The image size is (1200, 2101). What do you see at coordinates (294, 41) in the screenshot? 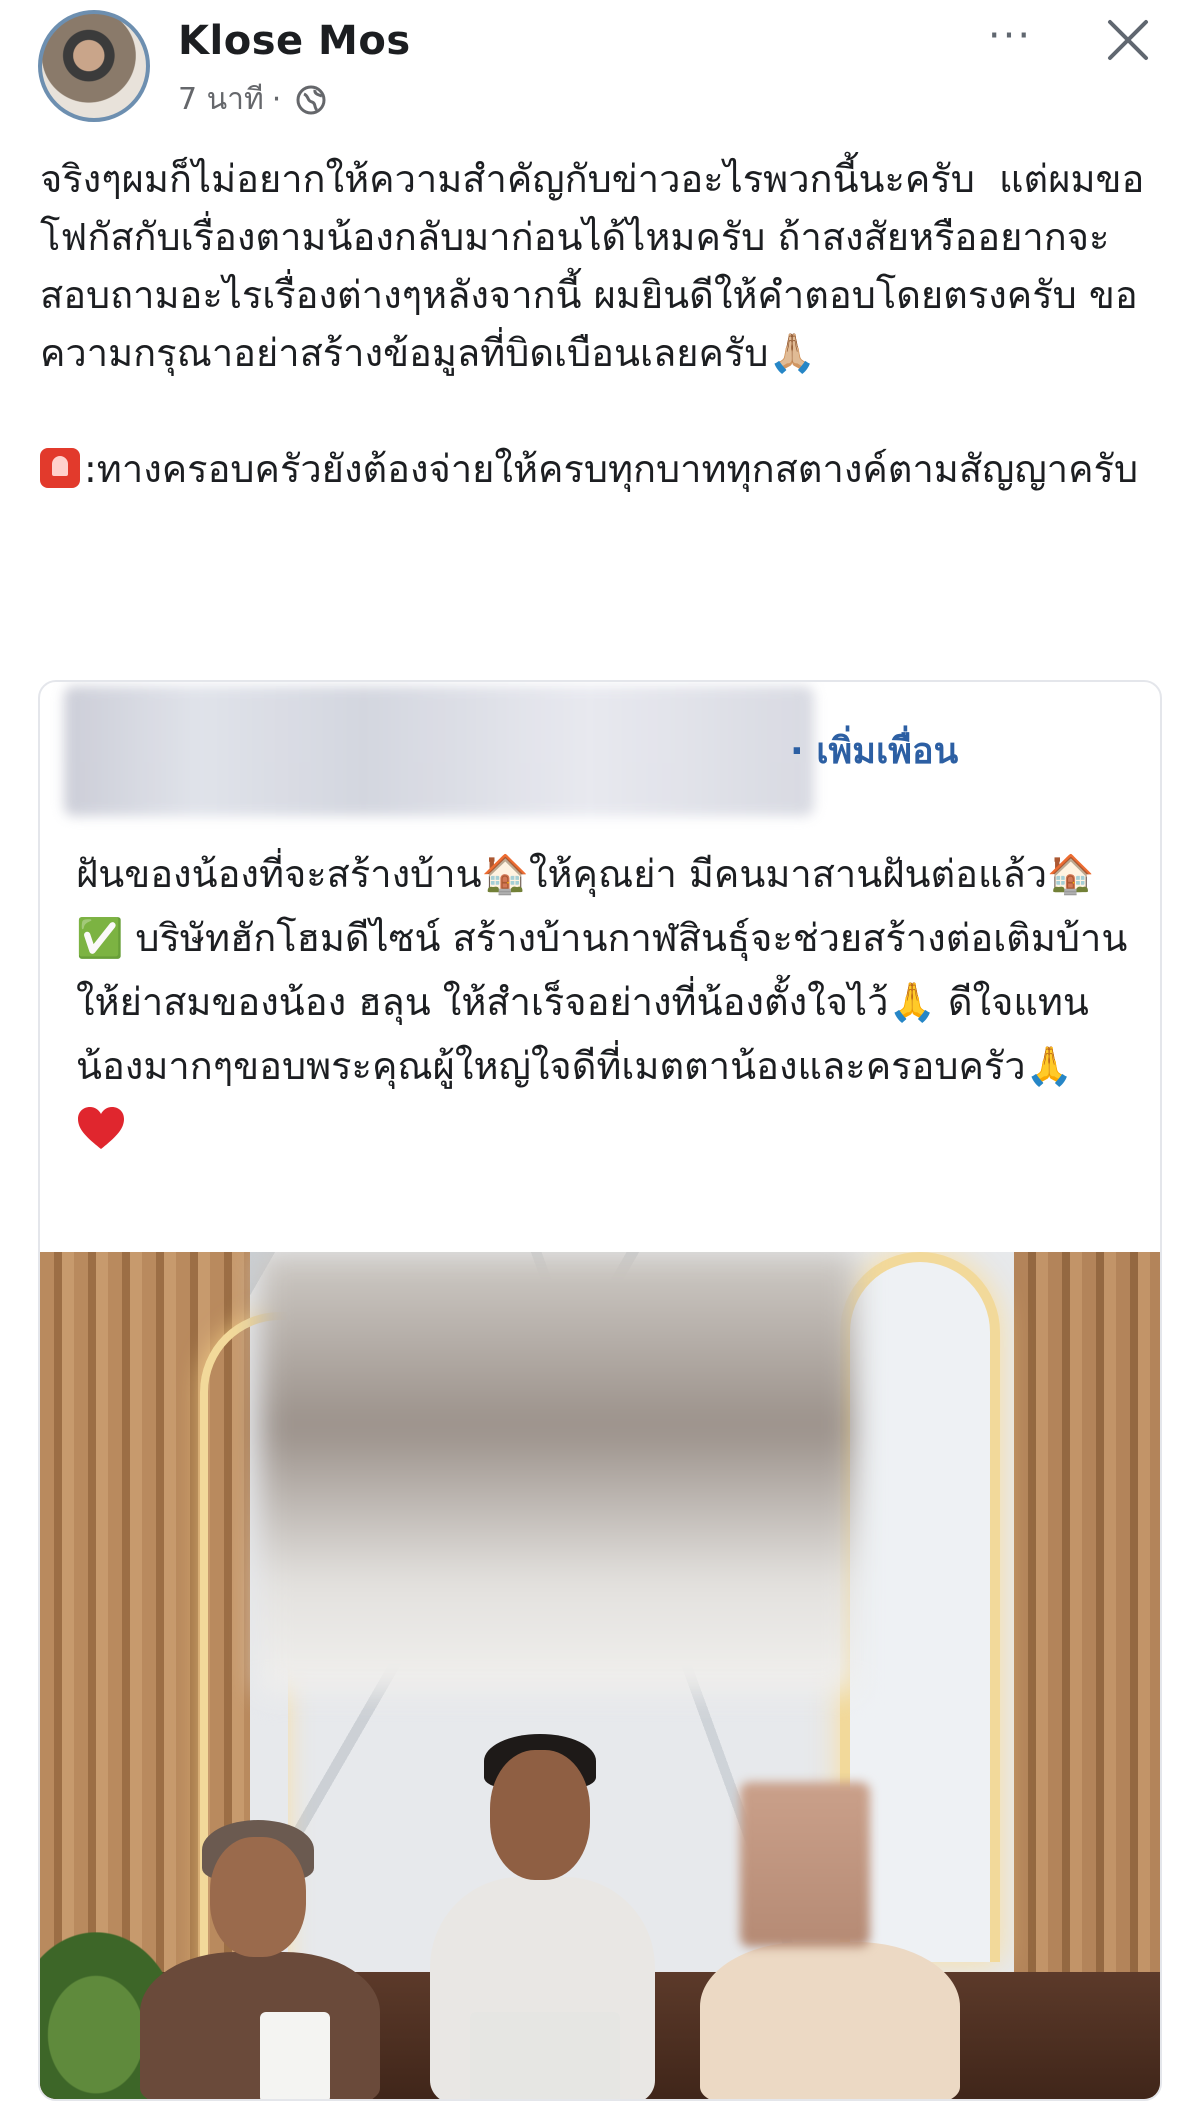
I see `author-name: Klose Mos` at bounding box center [294, 41].